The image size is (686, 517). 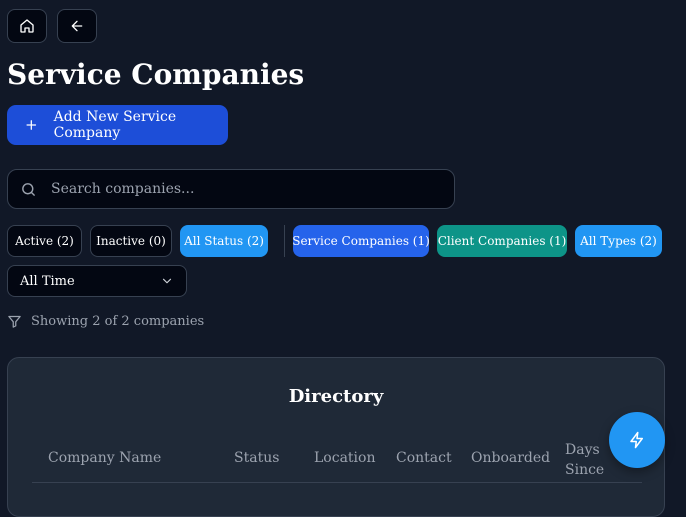 I want to click on column-header-onboarded: Onboarded, so click(x=510, y=458).